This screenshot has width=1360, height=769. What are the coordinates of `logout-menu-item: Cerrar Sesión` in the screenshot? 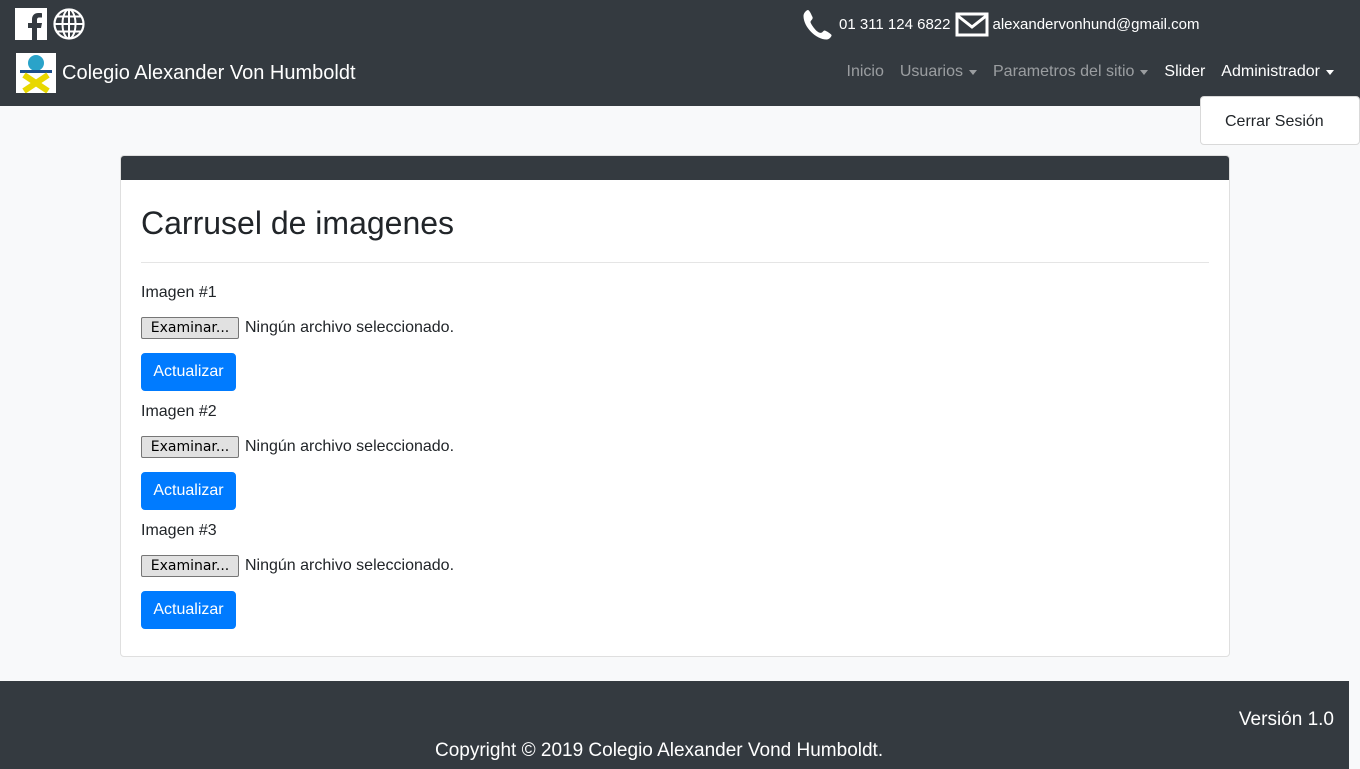 It's located at (1274, 122).